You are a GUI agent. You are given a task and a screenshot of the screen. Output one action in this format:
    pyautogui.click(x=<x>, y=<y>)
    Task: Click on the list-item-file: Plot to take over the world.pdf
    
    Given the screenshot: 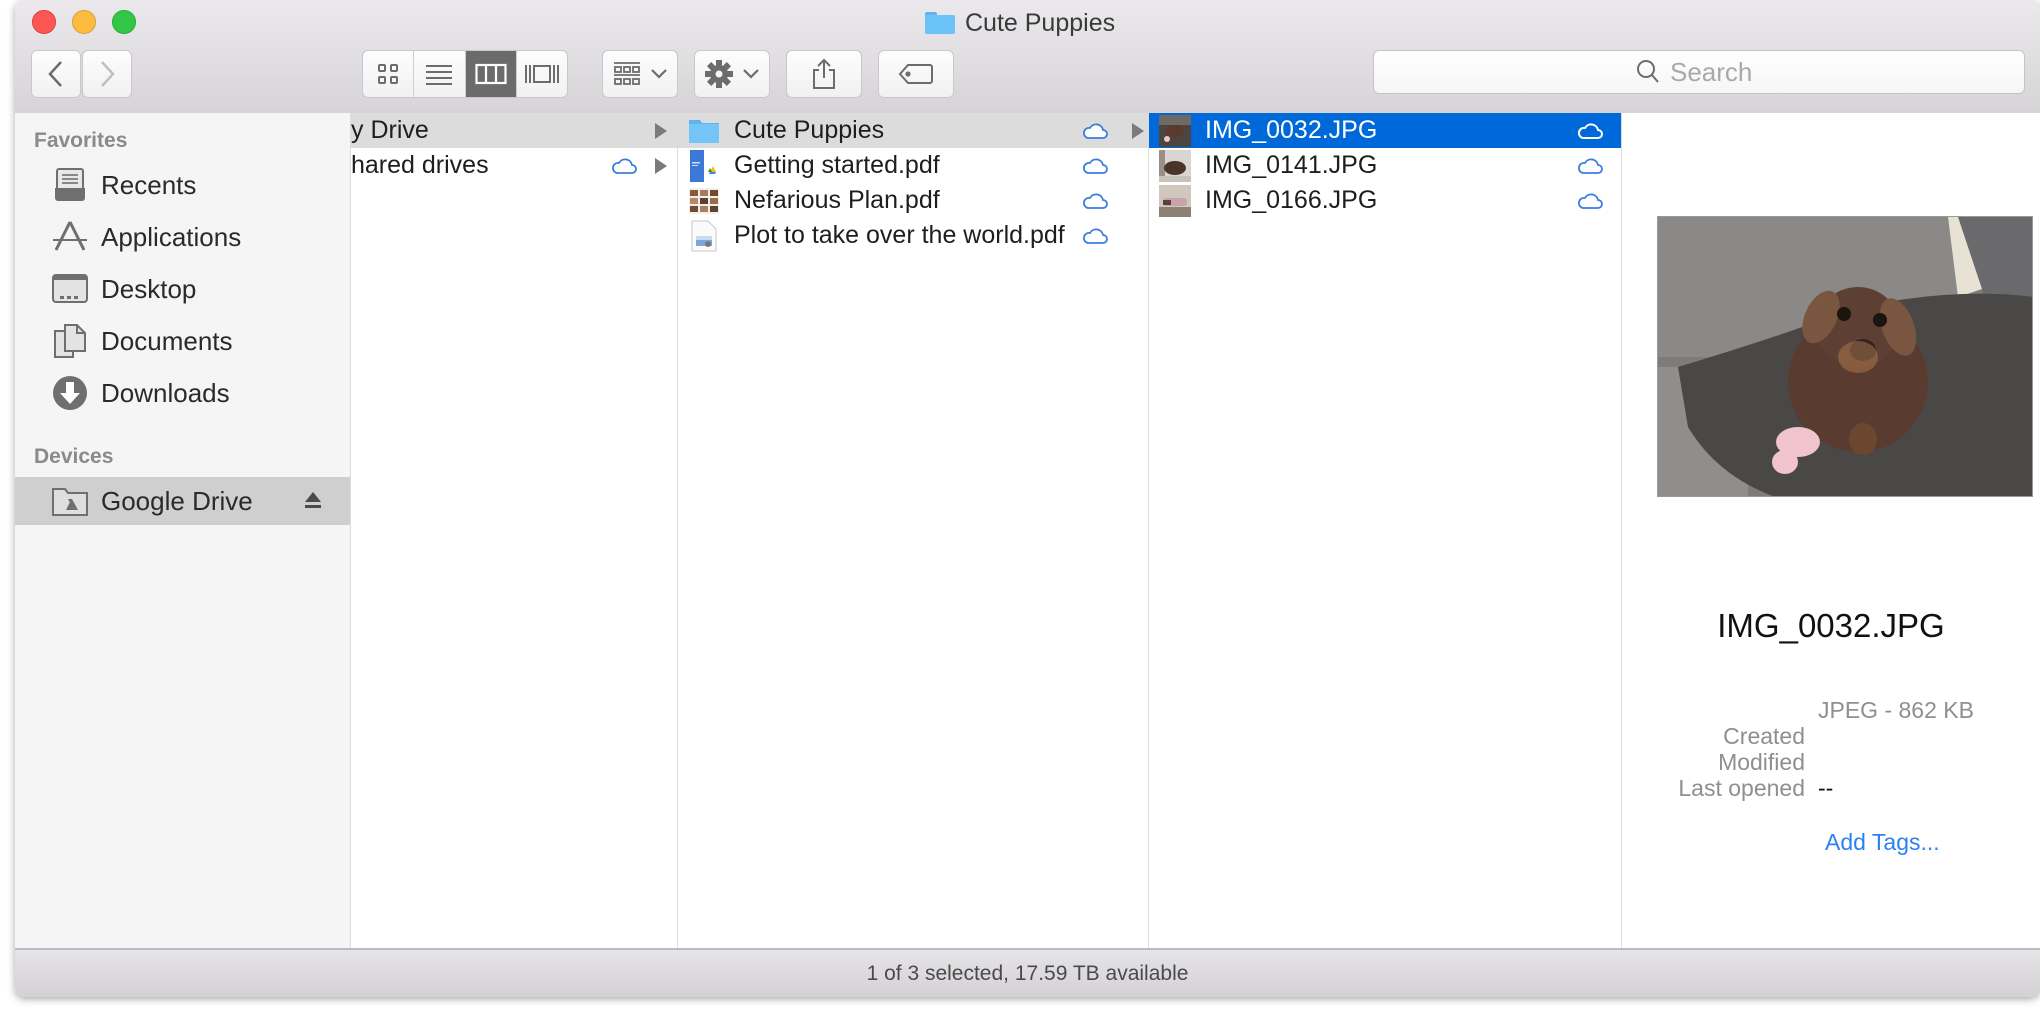 What is the action you would take?
    pyautogui.click(x=913, y=235)
    